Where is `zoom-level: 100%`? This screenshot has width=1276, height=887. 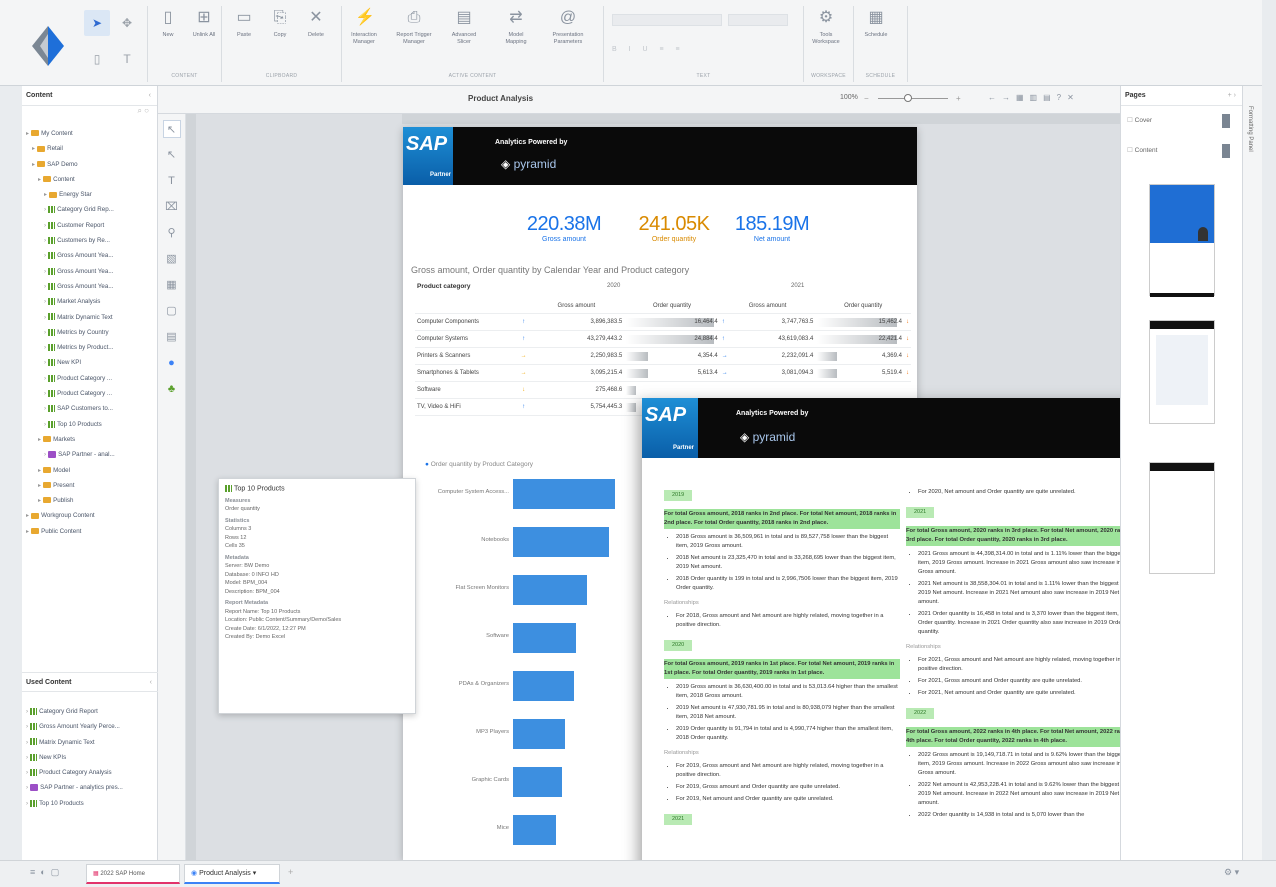
zoom-level: 100% is located at coordinates (849, 97).